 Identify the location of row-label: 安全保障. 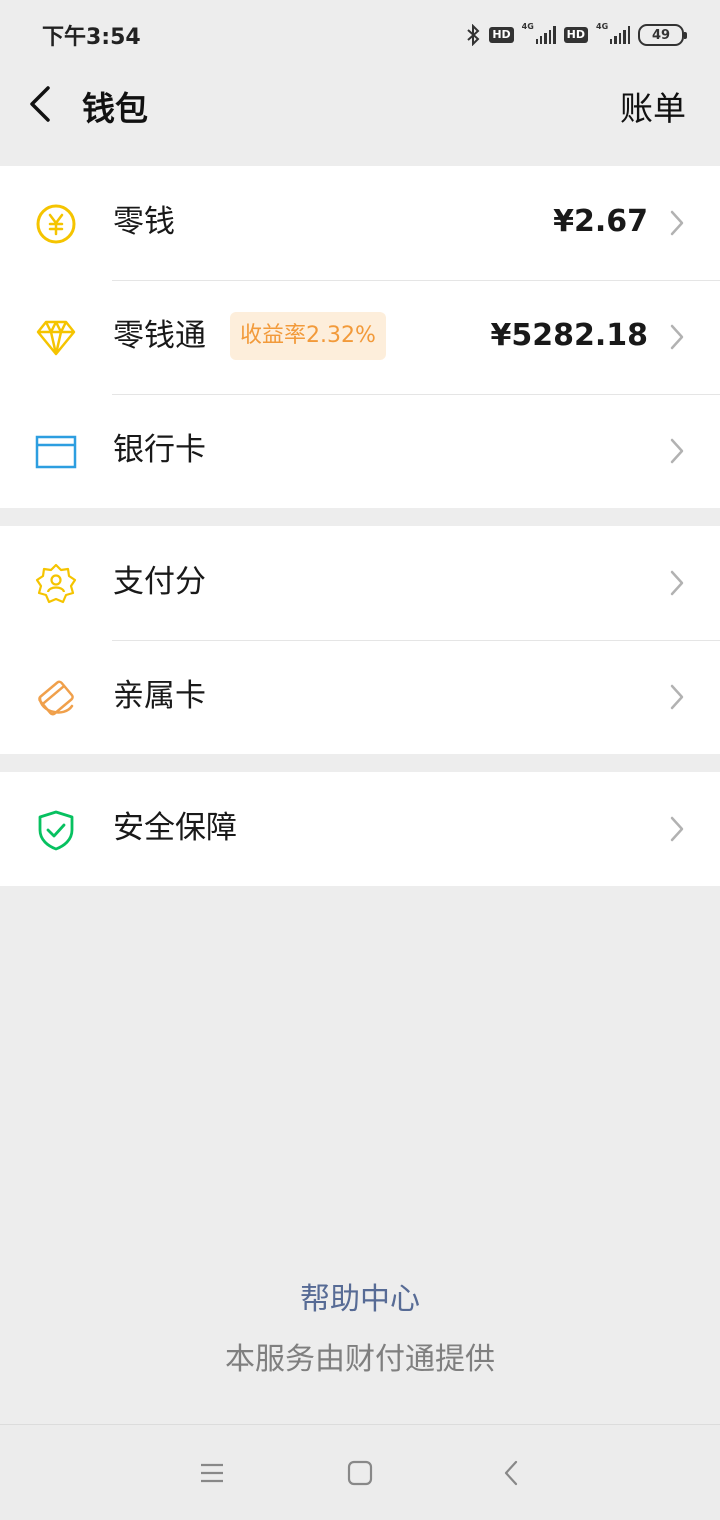
(175, 828).